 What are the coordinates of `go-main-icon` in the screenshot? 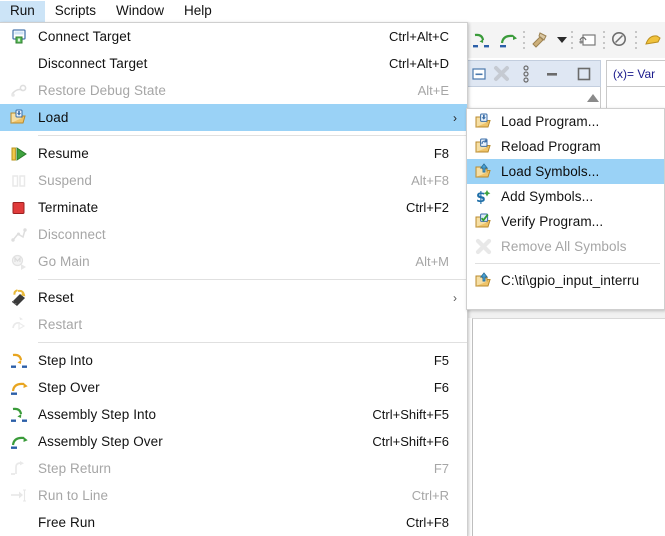 It's located at (19, 261).